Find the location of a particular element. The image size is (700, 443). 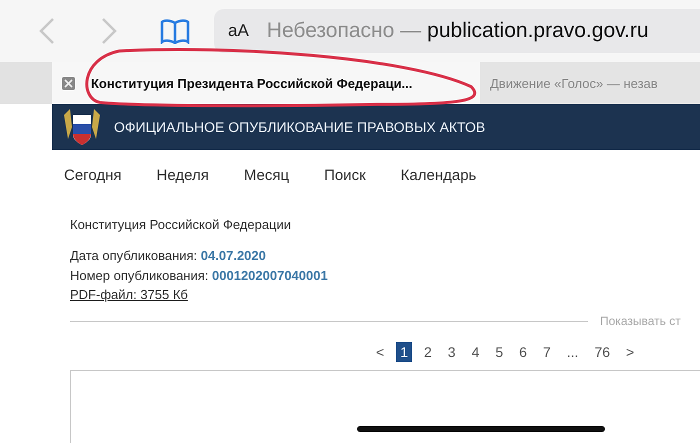

page-link: 6 is located at coordinates (523, 352).